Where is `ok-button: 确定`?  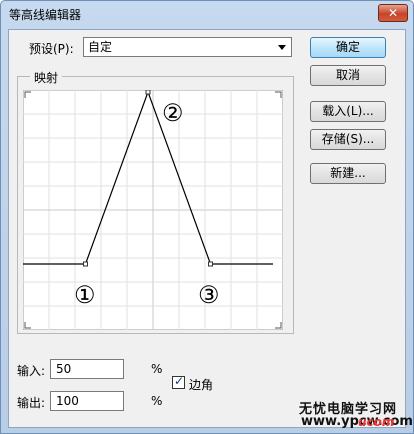 ok-button: 确定 is located at coordinates (348, 47).